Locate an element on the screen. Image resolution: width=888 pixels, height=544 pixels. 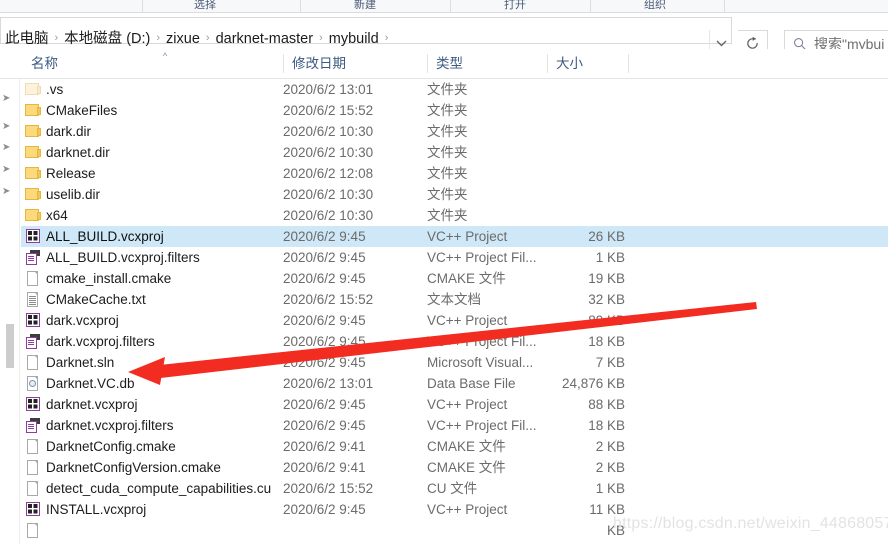
file-row: dark.dir 2020/6/2 10:30 文件夹 is located at coordinates (454, 131).